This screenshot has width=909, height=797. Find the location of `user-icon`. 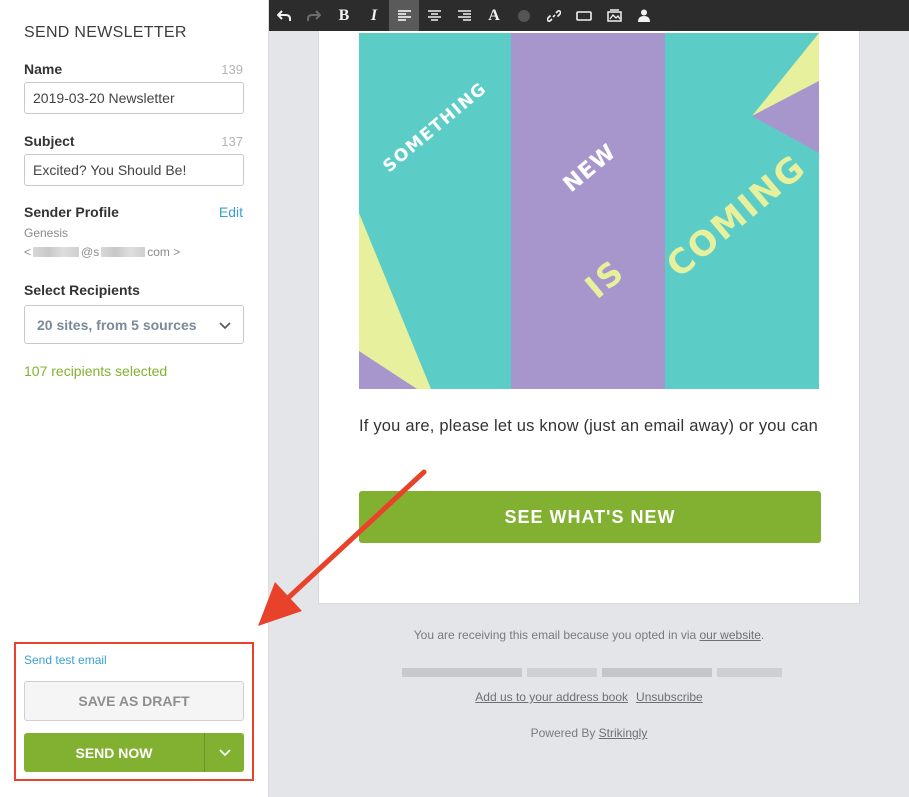

user-icon is located at coordinates (644, 15).